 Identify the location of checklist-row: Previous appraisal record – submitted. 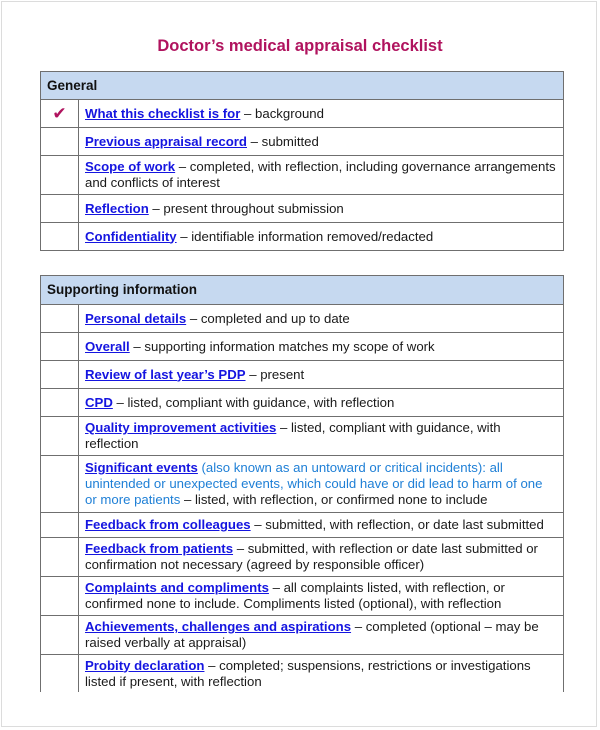
(302, 141).